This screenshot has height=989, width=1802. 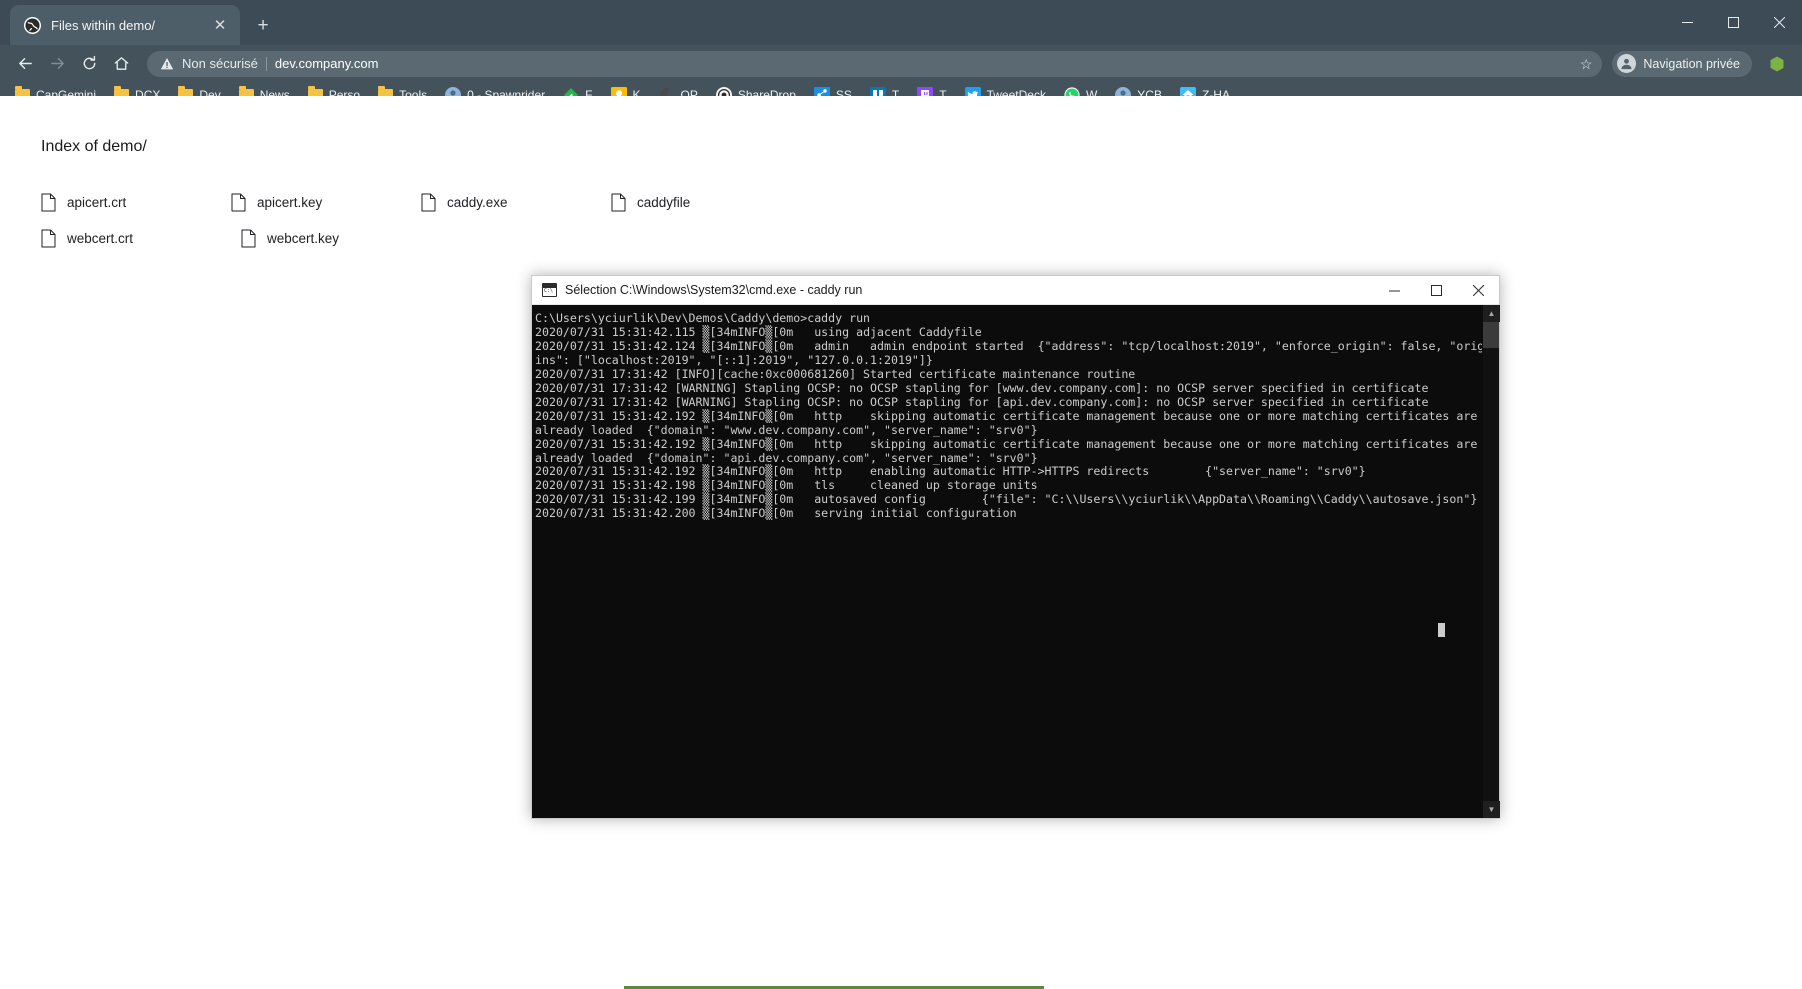 I want to click on file-link: apicert.crt, so click(x=136, y=202).